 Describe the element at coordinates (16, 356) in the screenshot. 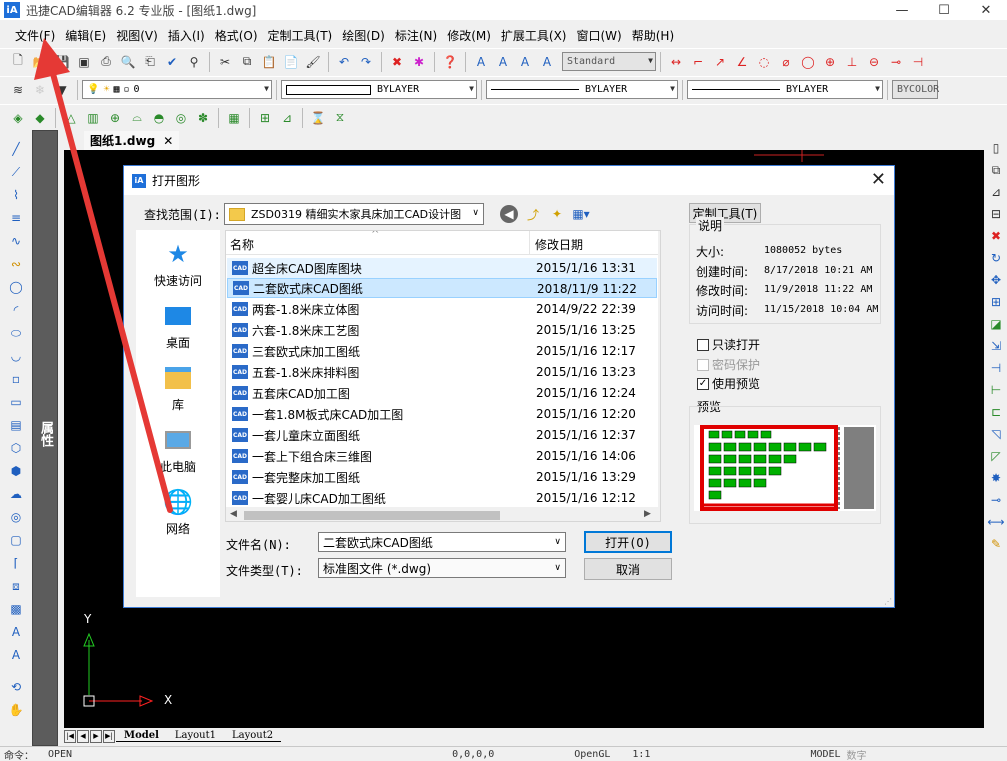

I see `elliptical-arc-icon: ◡` at that location.